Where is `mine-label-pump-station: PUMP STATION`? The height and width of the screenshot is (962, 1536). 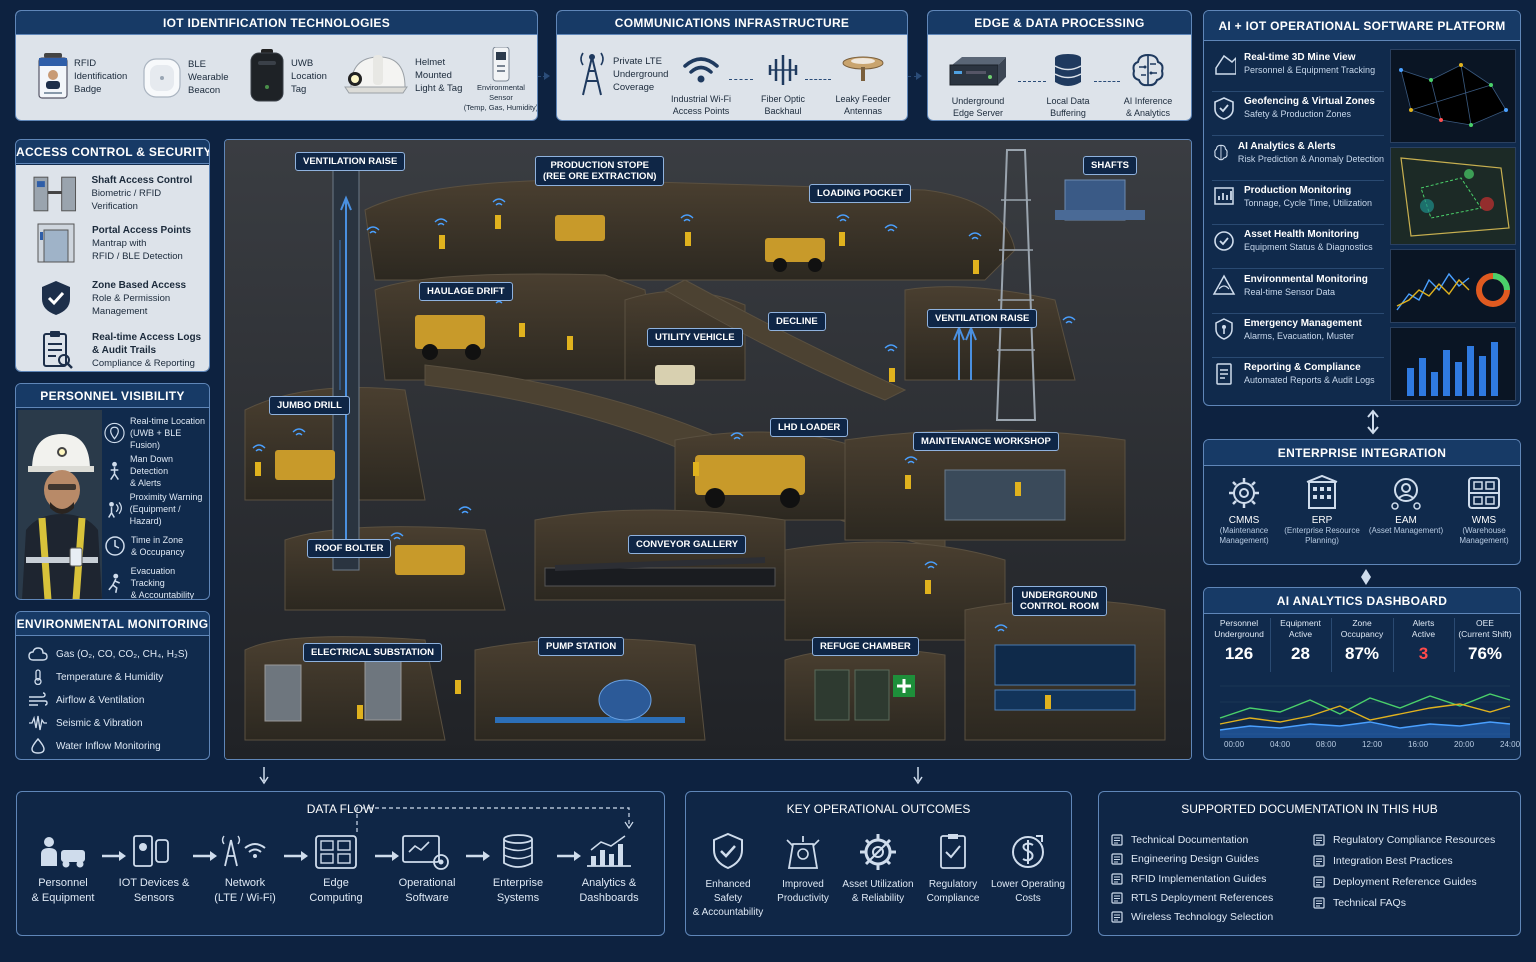 mine-label-pump-station: PUMP STATION is located at coordinates (581, 646).